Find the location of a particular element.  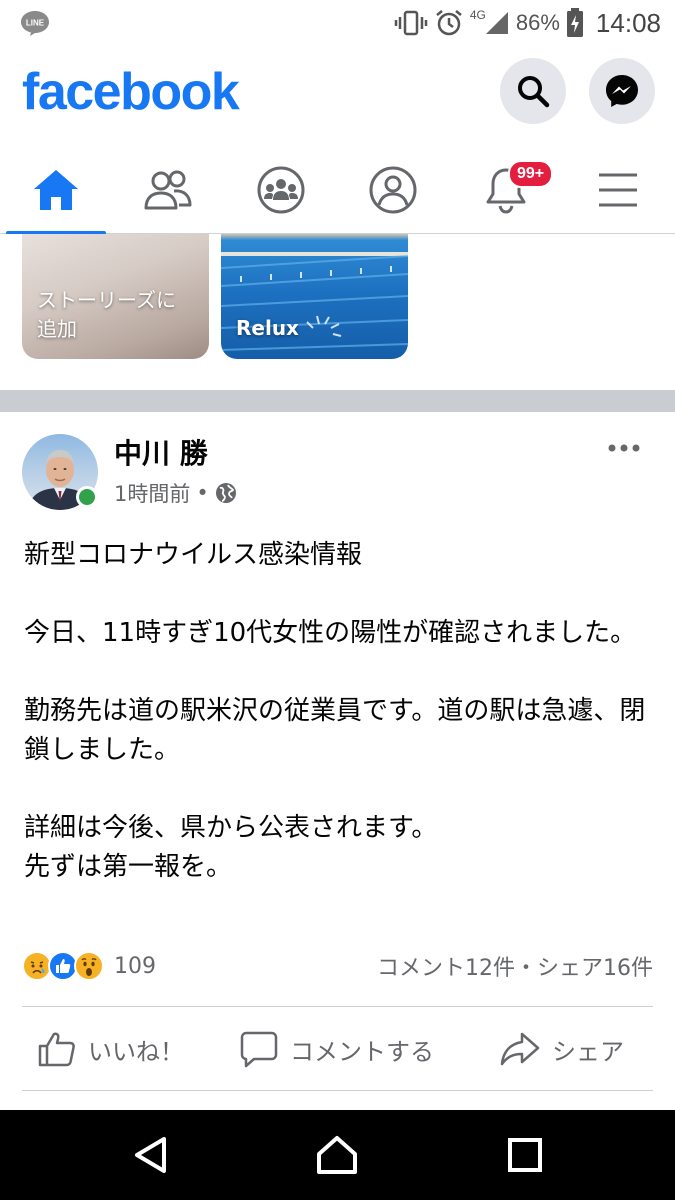

reaction-summary: 109 is located at coordinates (89, 966).